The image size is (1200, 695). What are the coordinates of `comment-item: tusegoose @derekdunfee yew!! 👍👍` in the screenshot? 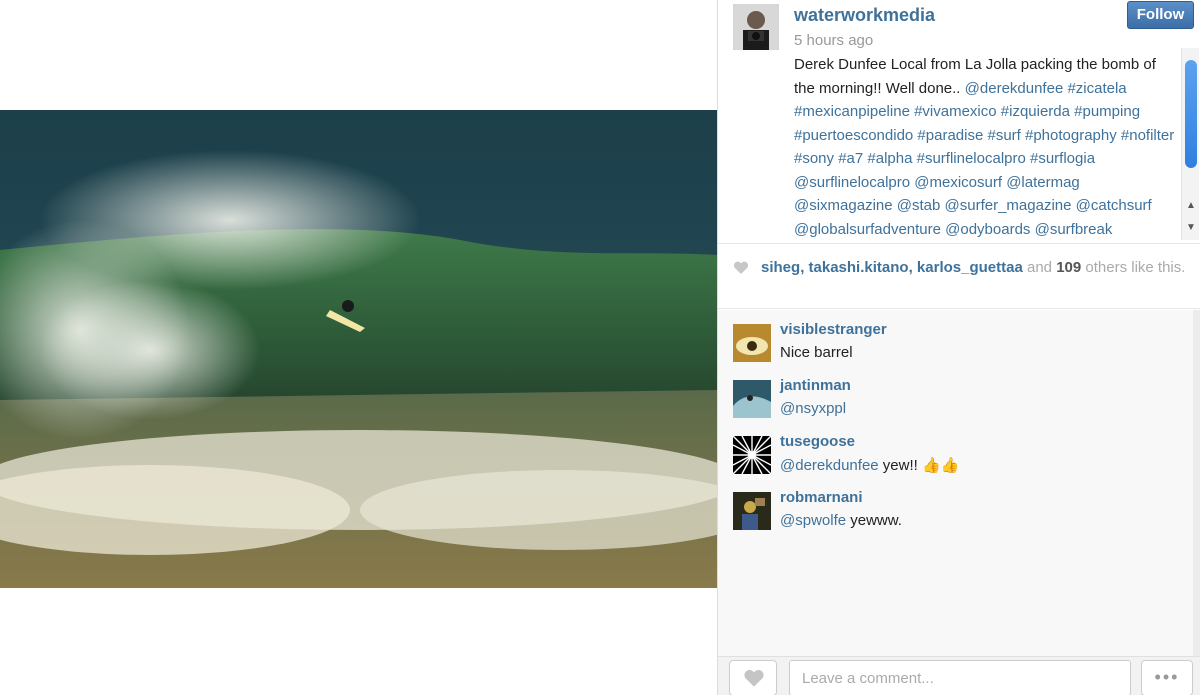 It's located at (953, 455).